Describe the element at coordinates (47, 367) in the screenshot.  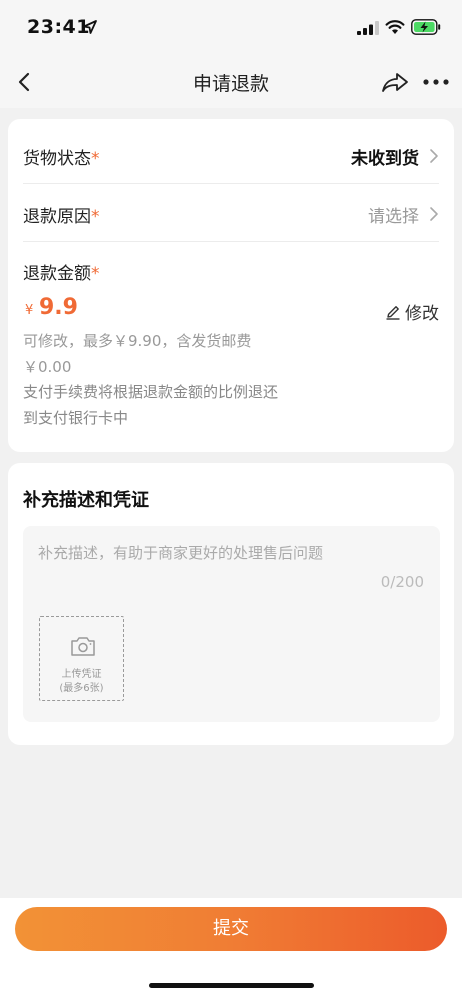
I see `fee-amount-note: ￥0.00` at that location.